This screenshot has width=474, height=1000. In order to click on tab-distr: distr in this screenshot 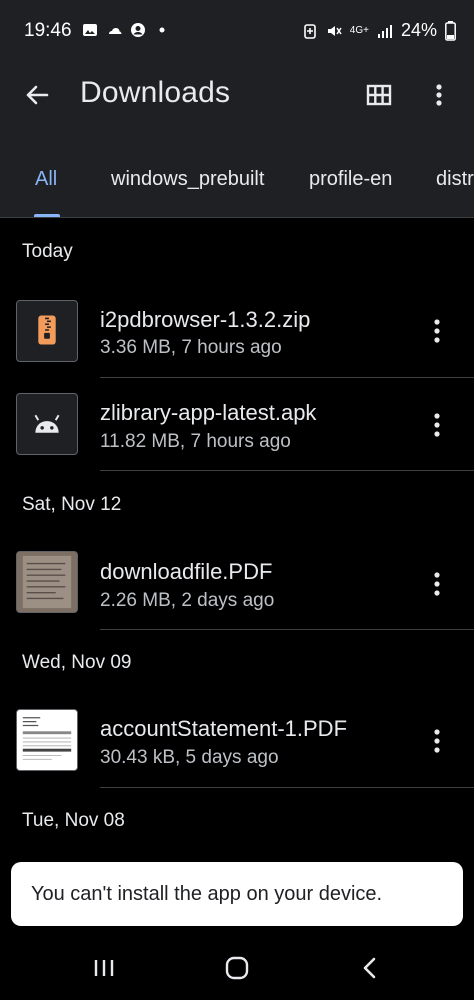, I will do `click(455, 179)`.